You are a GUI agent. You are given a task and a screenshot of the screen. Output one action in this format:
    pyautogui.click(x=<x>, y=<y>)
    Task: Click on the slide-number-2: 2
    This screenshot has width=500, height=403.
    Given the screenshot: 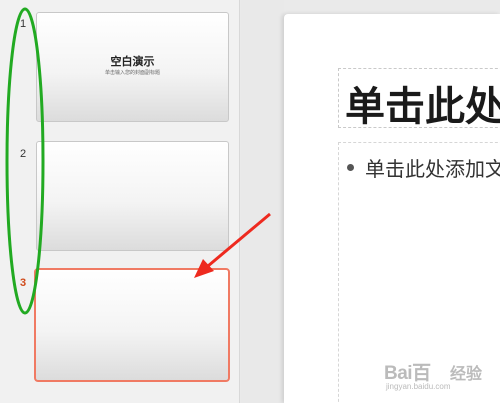 What is the action you would take?
    pyautogui.click(x=23, y=154)
    